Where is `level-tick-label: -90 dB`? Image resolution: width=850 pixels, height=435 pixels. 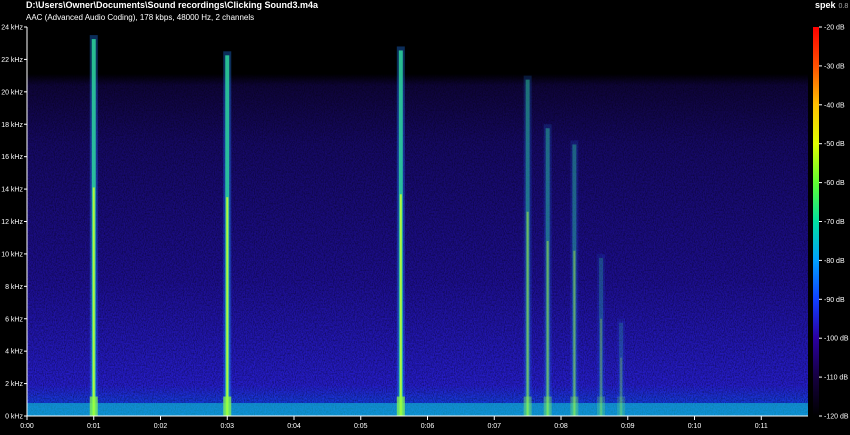 level-tick-label: -90 dB is located at coordinates (834, 300).